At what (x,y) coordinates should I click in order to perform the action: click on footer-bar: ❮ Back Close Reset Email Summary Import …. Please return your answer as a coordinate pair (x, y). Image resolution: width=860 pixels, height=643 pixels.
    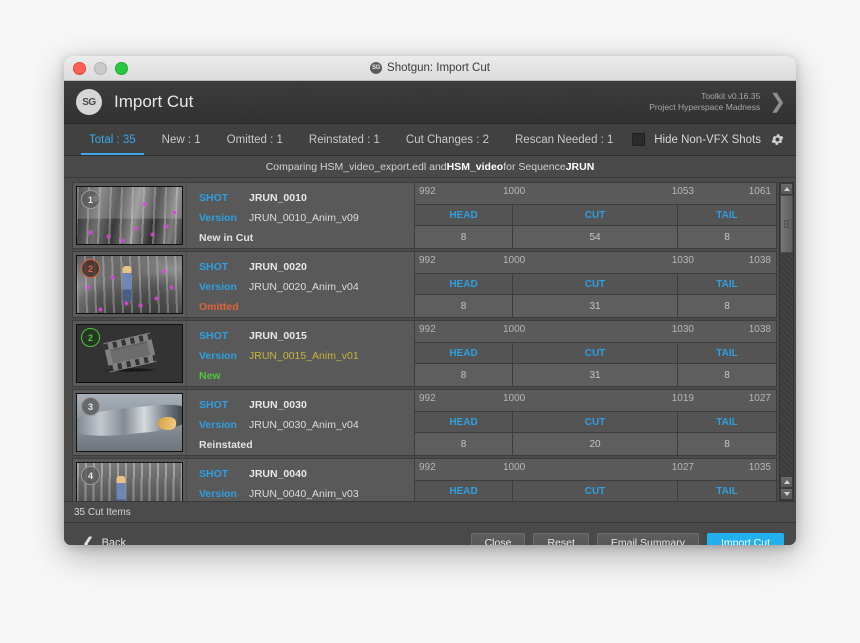
    Looking at the image, I should click on (430, 533).